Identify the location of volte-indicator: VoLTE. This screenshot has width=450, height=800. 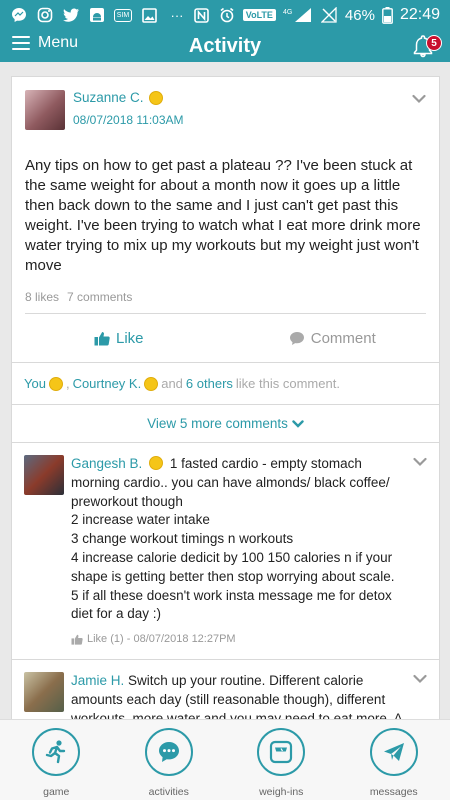
(259, 15).